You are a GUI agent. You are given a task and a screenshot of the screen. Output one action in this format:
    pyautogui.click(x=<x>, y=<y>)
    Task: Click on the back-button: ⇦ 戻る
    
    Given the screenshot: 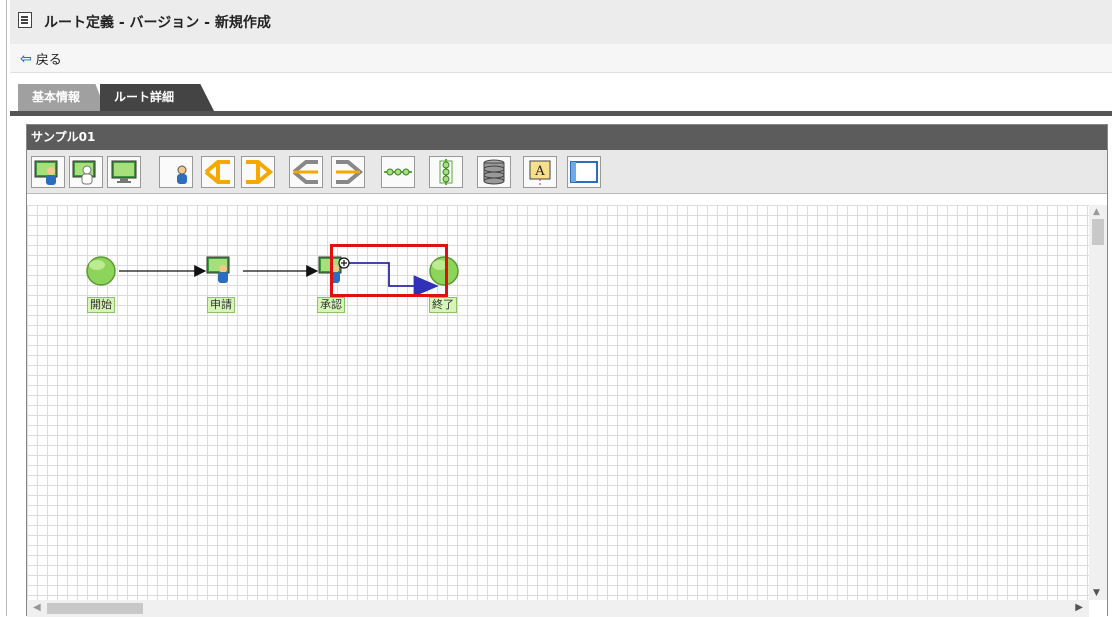 What is the action you would take?
    pyautogui.click(x=41, y=59)
    